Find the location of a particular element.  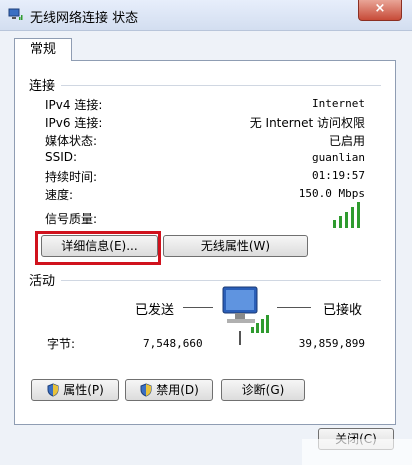

ipv6-label: IPv6 连接: is located at coordinates (74, 123).